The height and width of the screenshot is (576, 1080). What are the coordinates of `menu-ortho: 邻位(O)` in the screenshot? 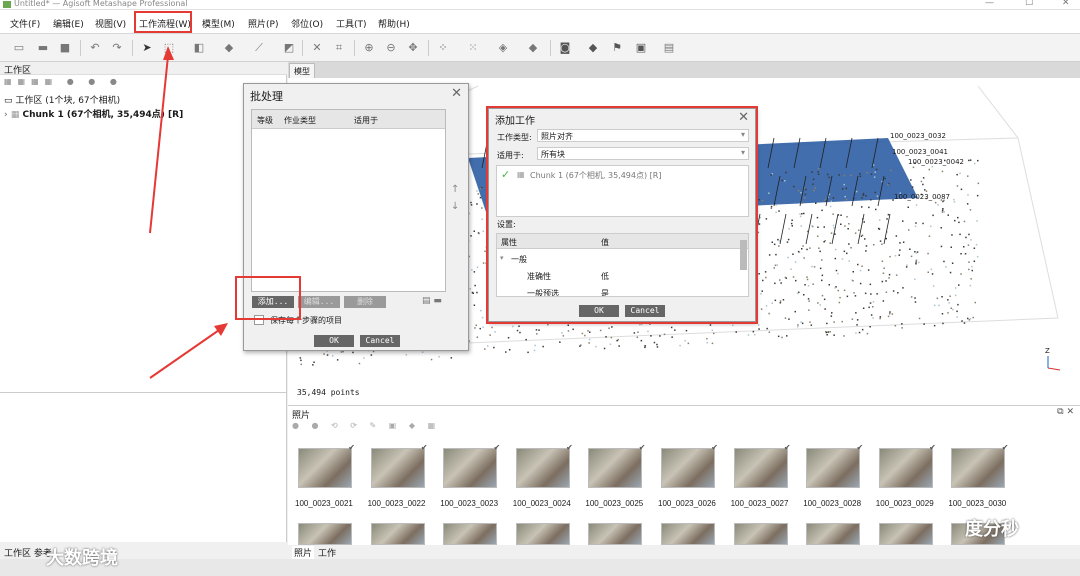 It's located at (307, 23).